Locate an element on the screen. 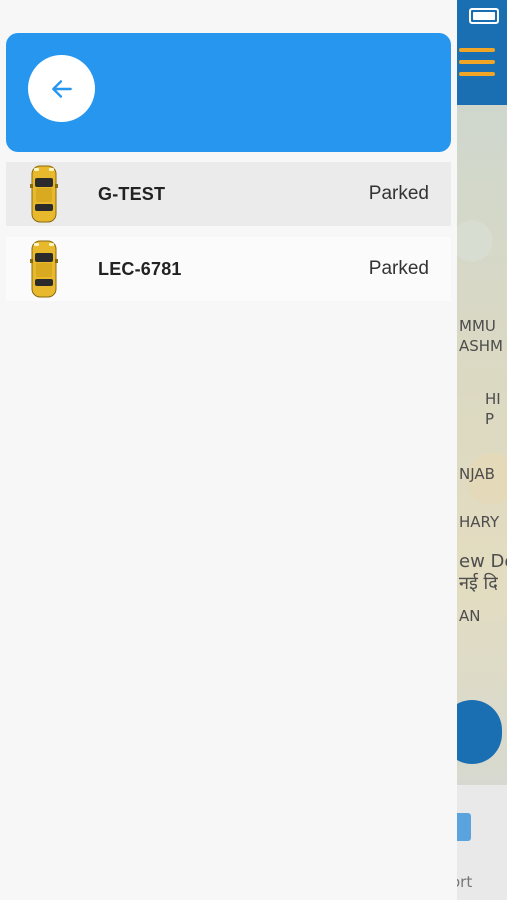  map-label: ASHM is located at coordinates (481, 346).